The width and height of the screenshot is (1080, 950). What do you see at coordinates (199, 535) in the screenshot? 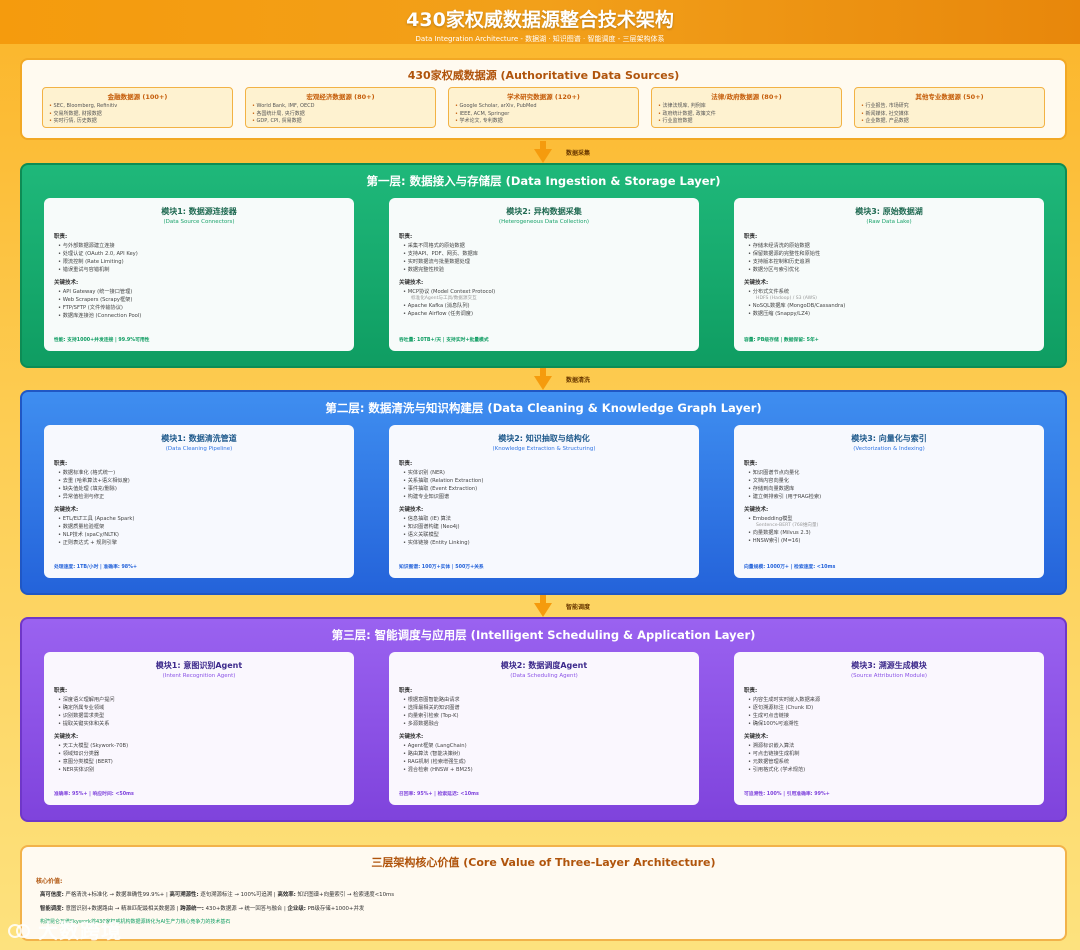
I see `tech-item: NLP技术 (spaCy/NLTK)` at bounding box center [199, 535].